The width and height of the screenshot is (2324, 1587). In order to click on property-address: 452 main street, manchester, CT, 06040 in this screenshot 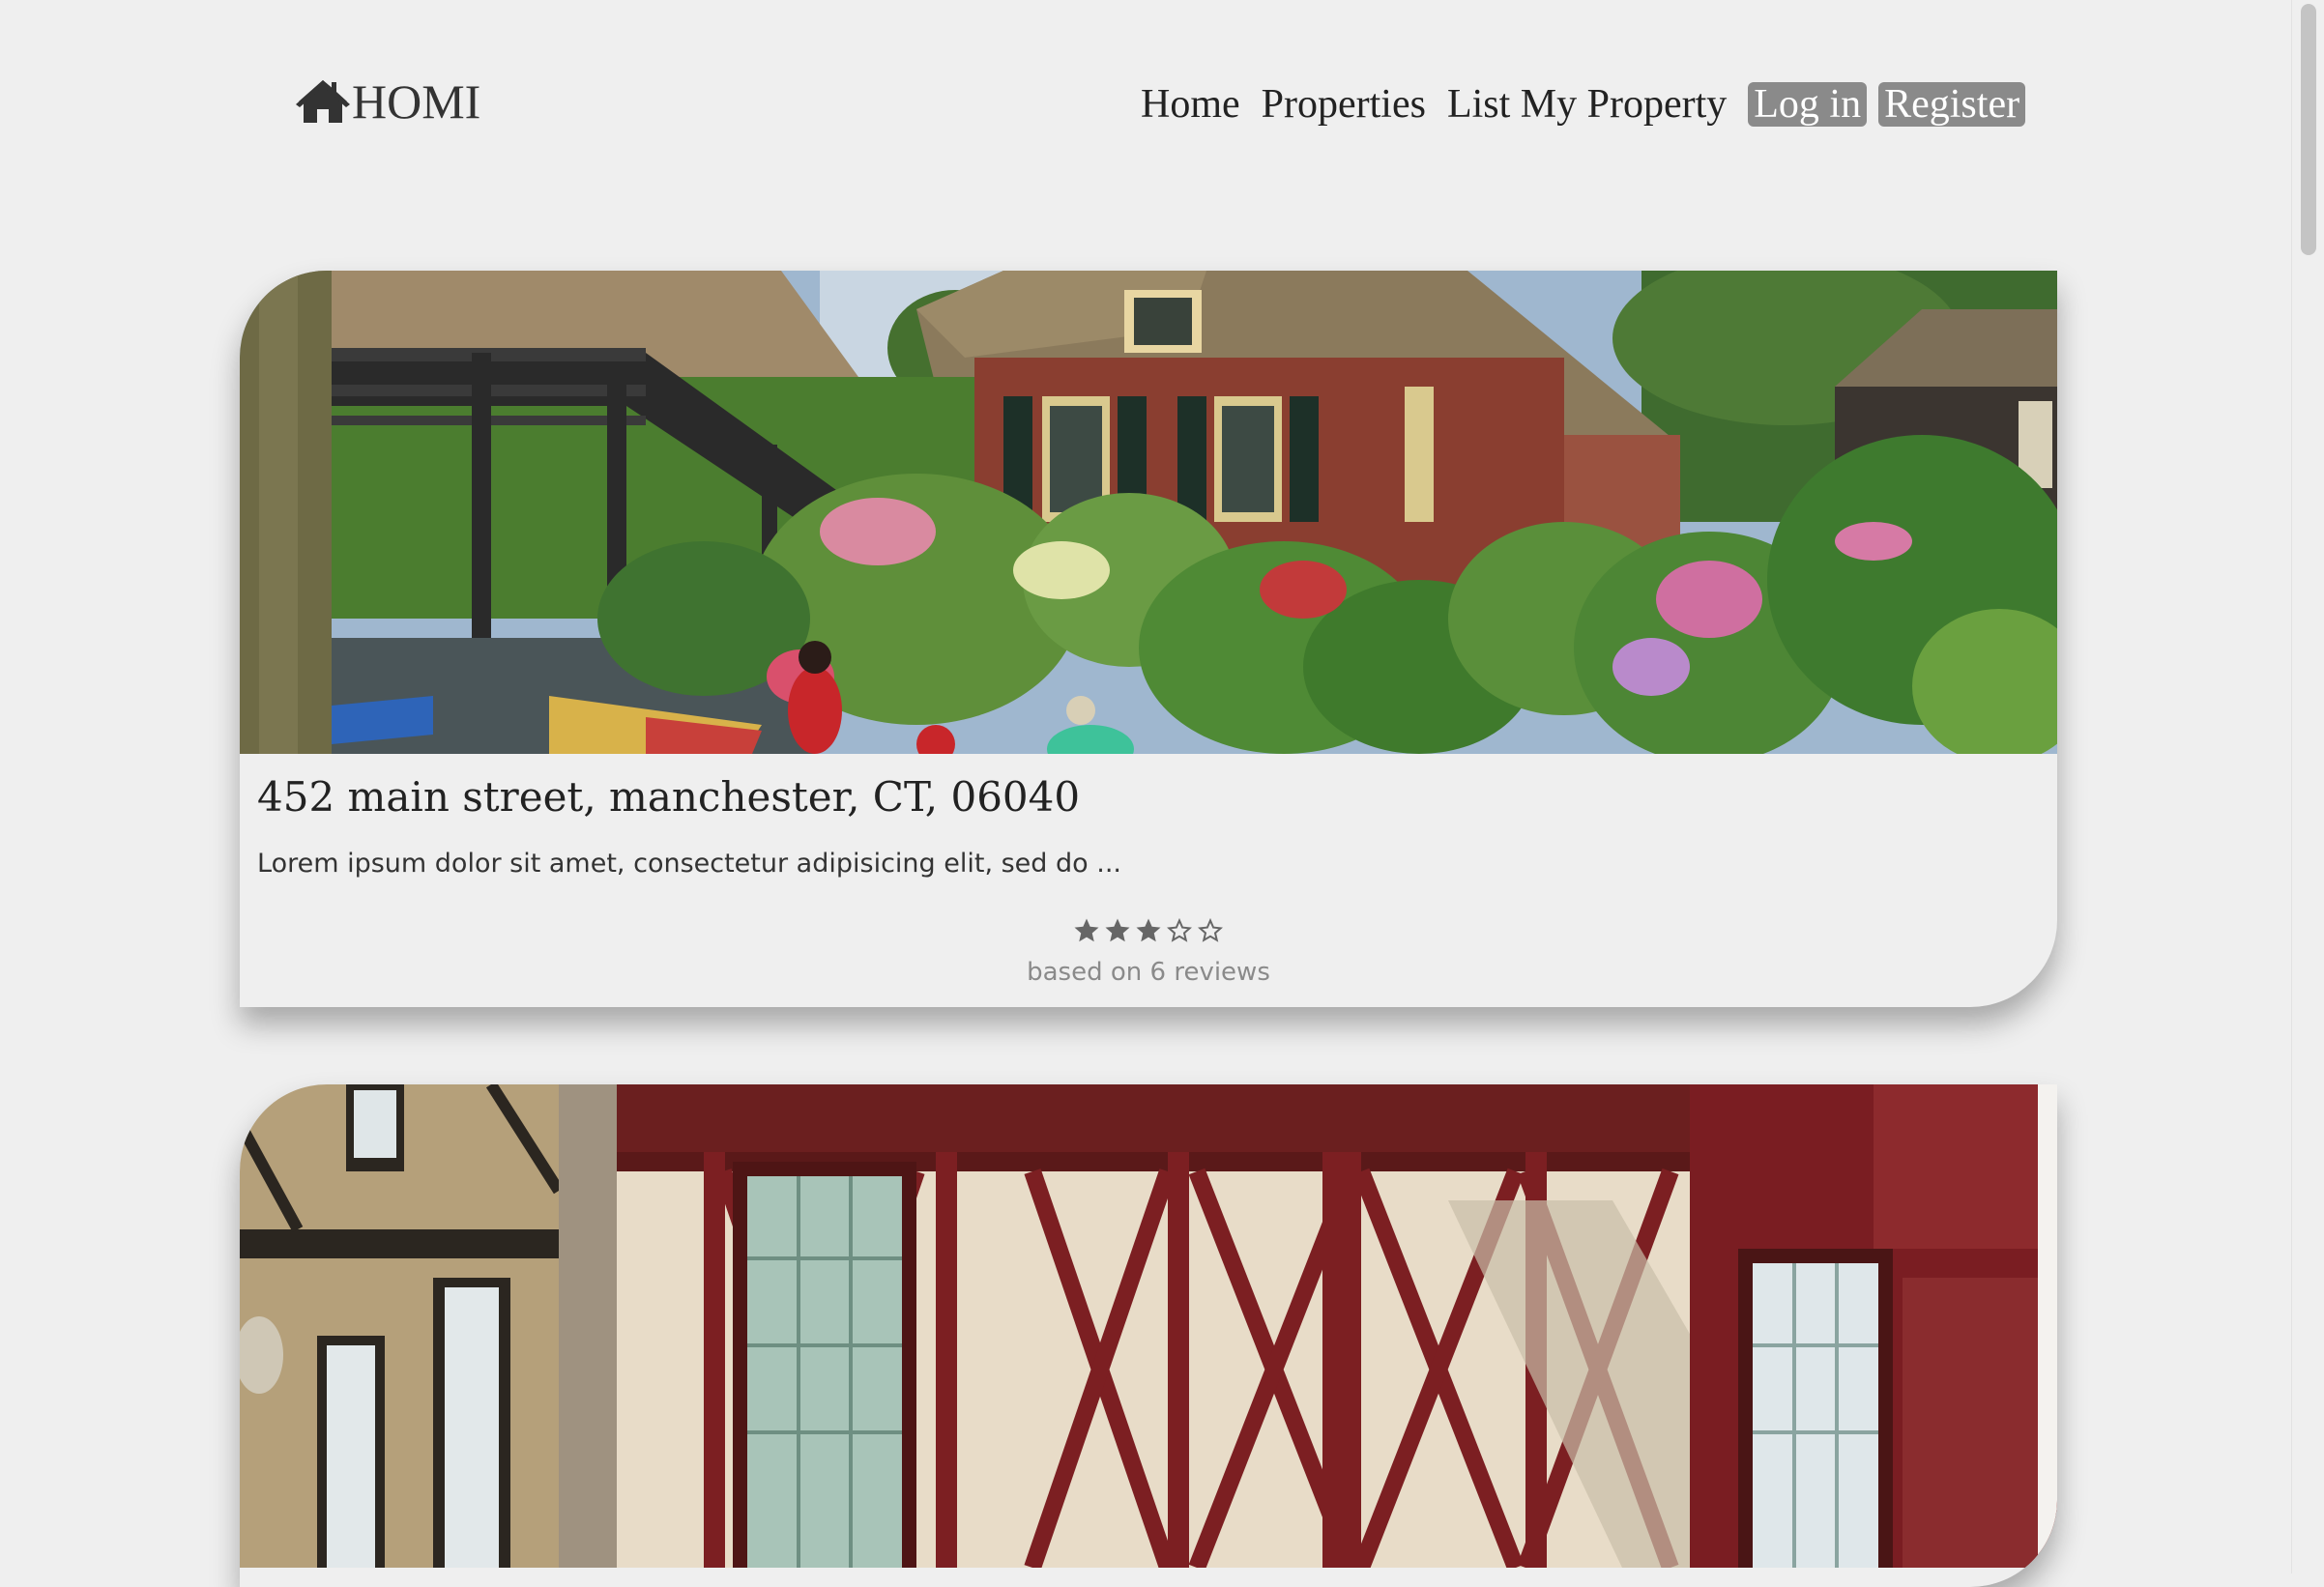, I will do `click(668, 797)`.